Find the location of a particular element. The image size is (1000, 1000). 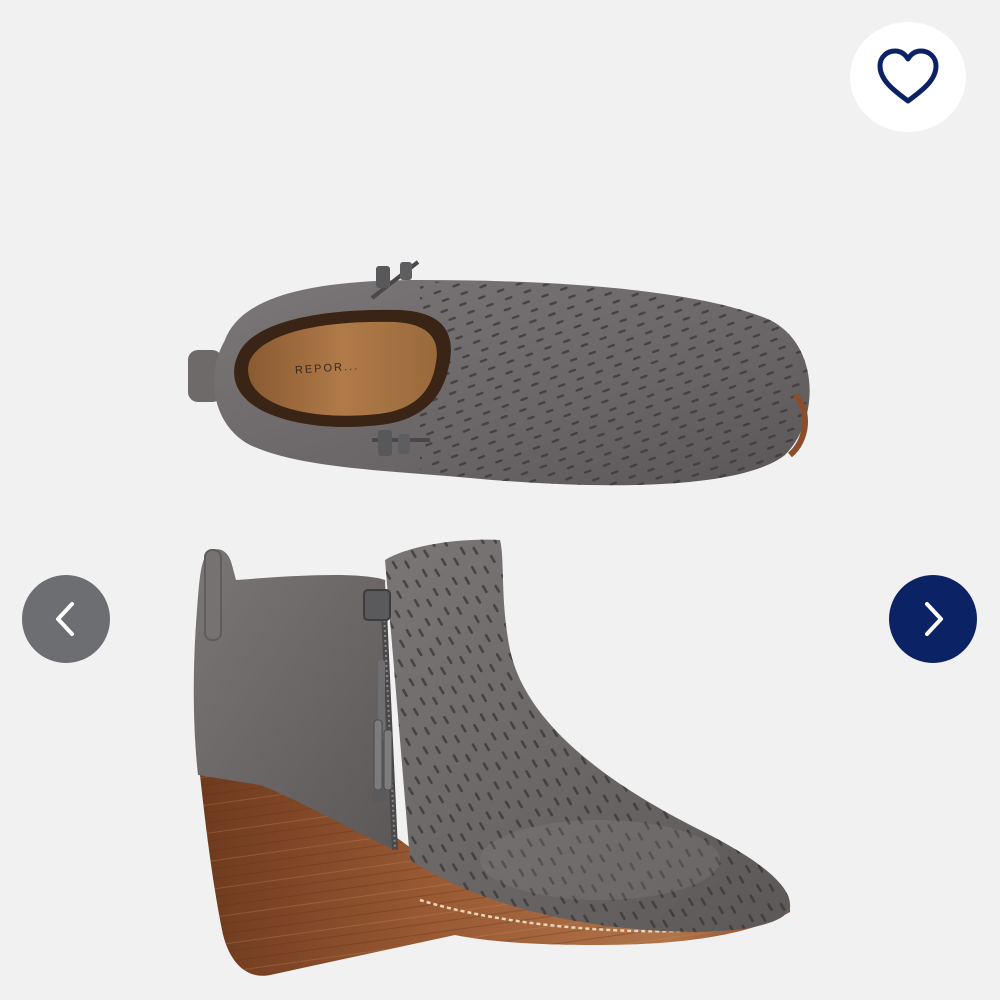

favorite-button is located at coordinates (908, 77).